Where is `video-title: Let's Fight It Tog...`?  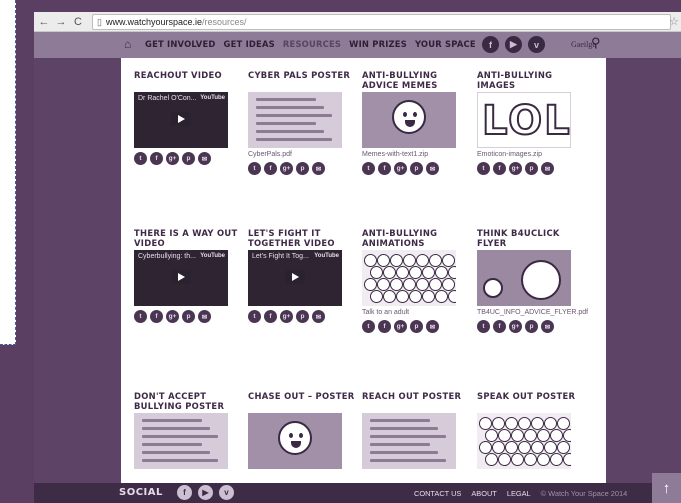
video-title: Let's Fight It Tog... is located at coordinates (280, 256).